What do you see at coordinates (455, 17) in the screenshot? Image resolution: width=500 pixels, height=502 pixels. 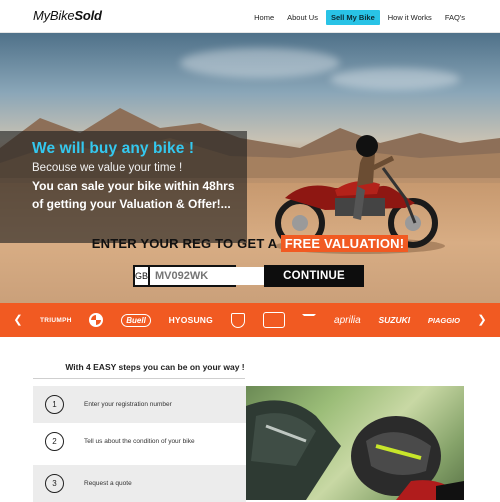 I see `nav-faqs: FAQ's` at bounding box center [455, 17].